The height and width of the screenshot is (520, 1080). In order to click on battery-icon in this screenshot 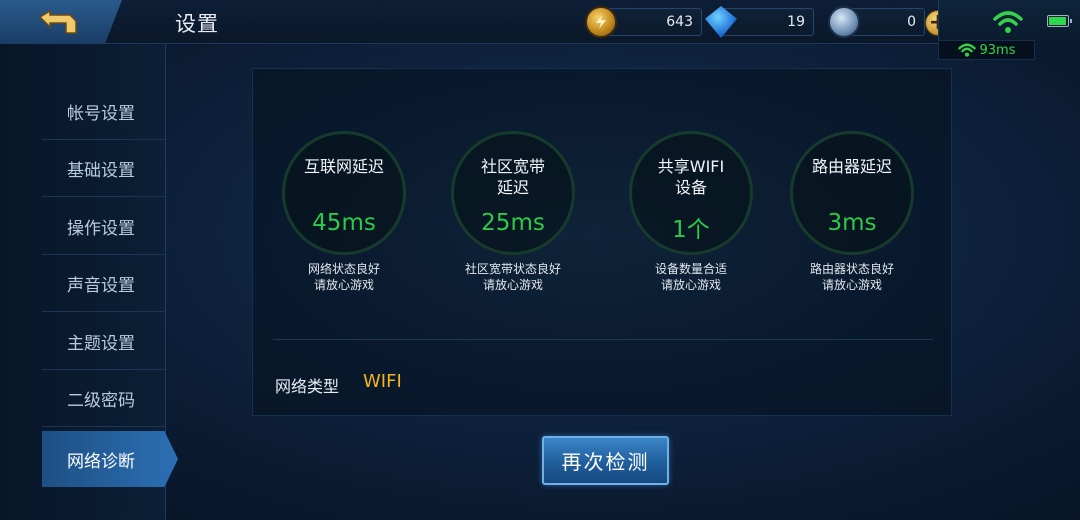, I will do `click(1059, 21)`.